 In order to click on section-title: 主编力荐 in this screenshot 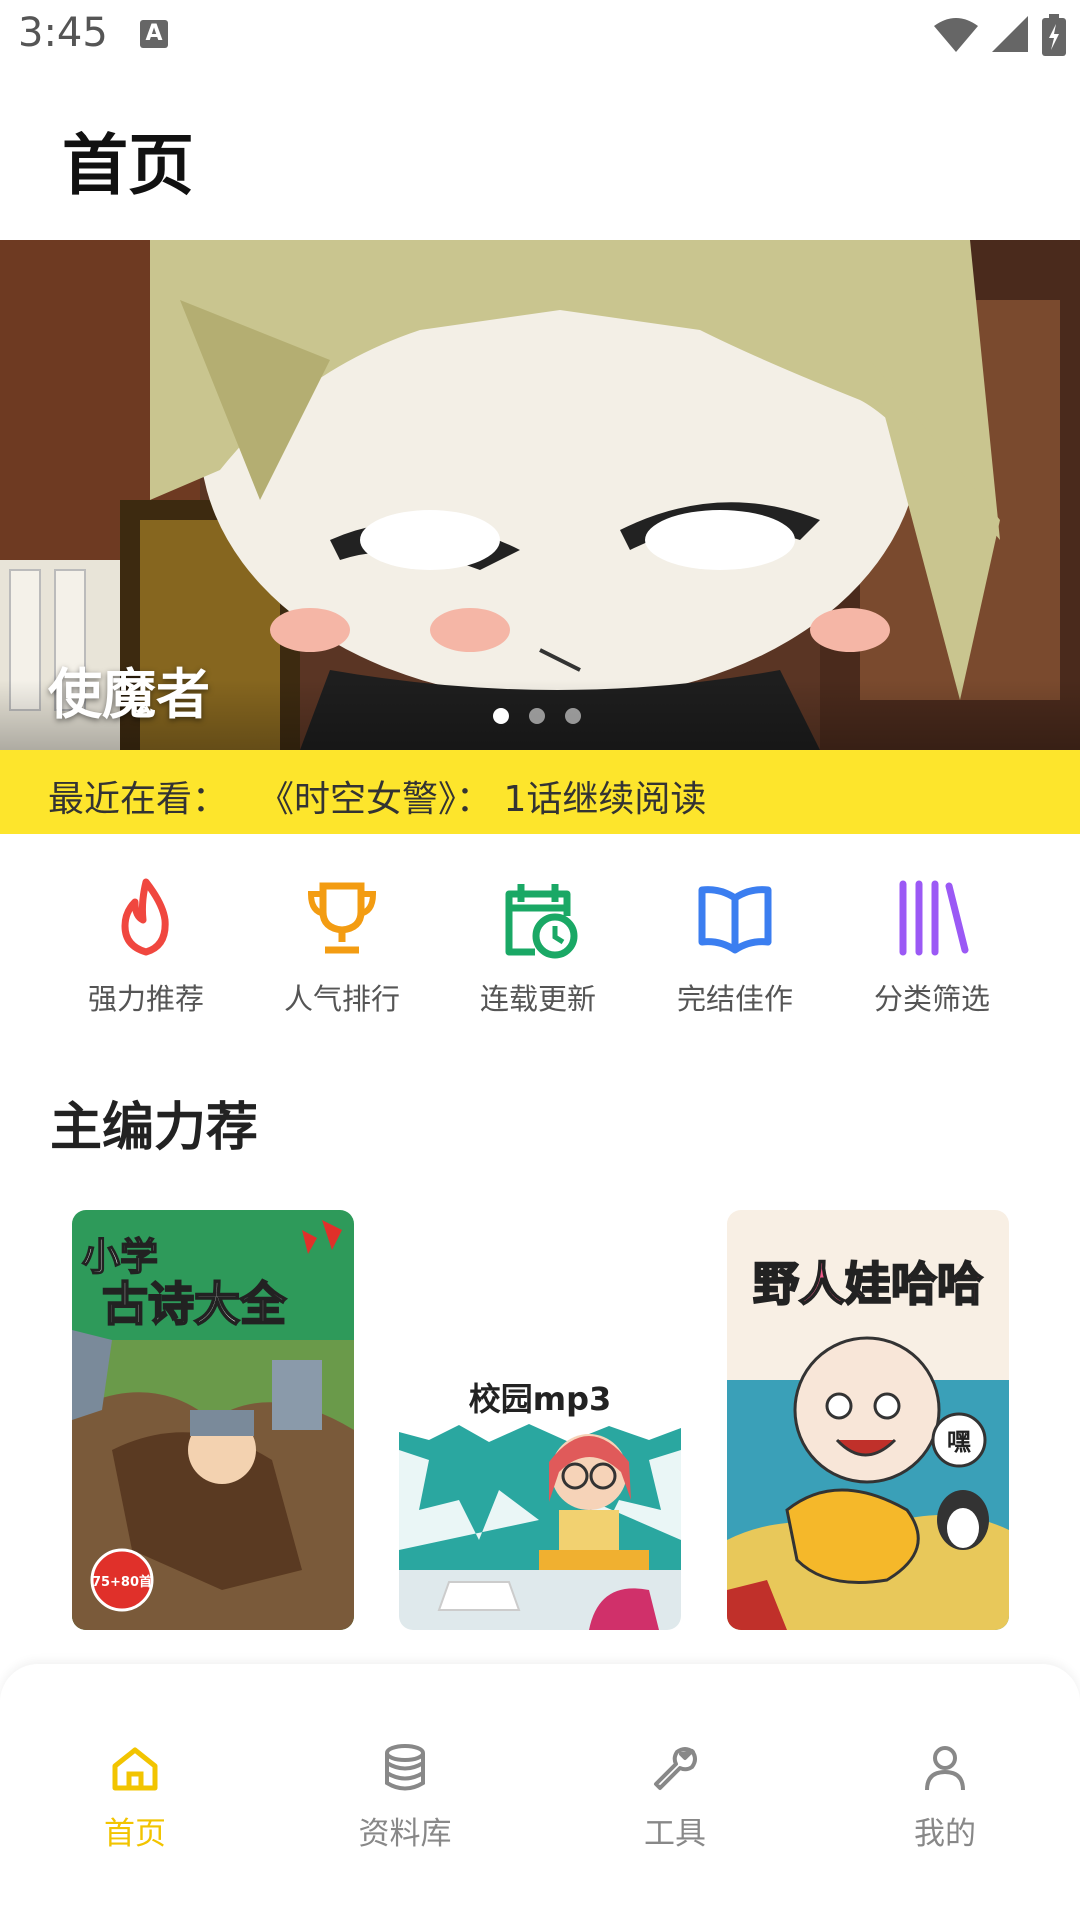, I will do `click(154, 1128)`.